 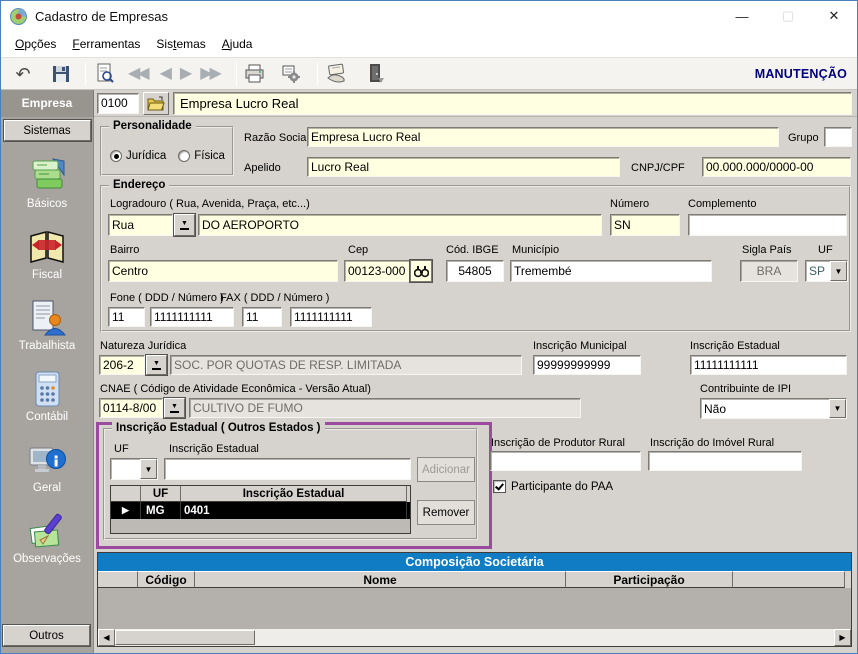 I want to click on exit-button, so click(x=376, y=74).